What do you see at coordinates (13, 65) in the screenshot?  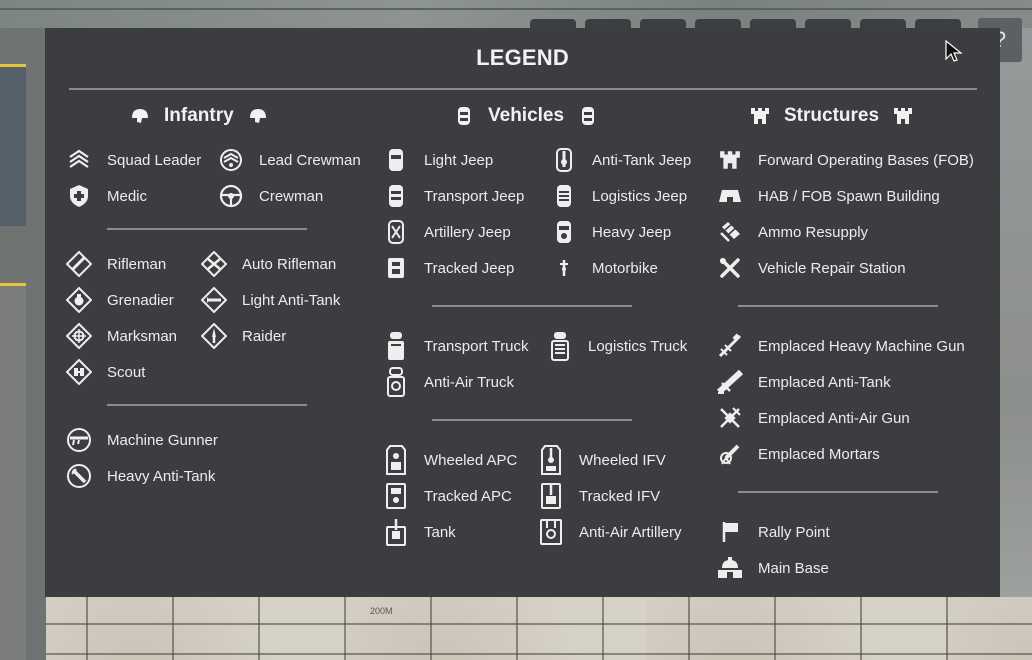 I see `left-hud-accent` at bounding box center [13, 65].